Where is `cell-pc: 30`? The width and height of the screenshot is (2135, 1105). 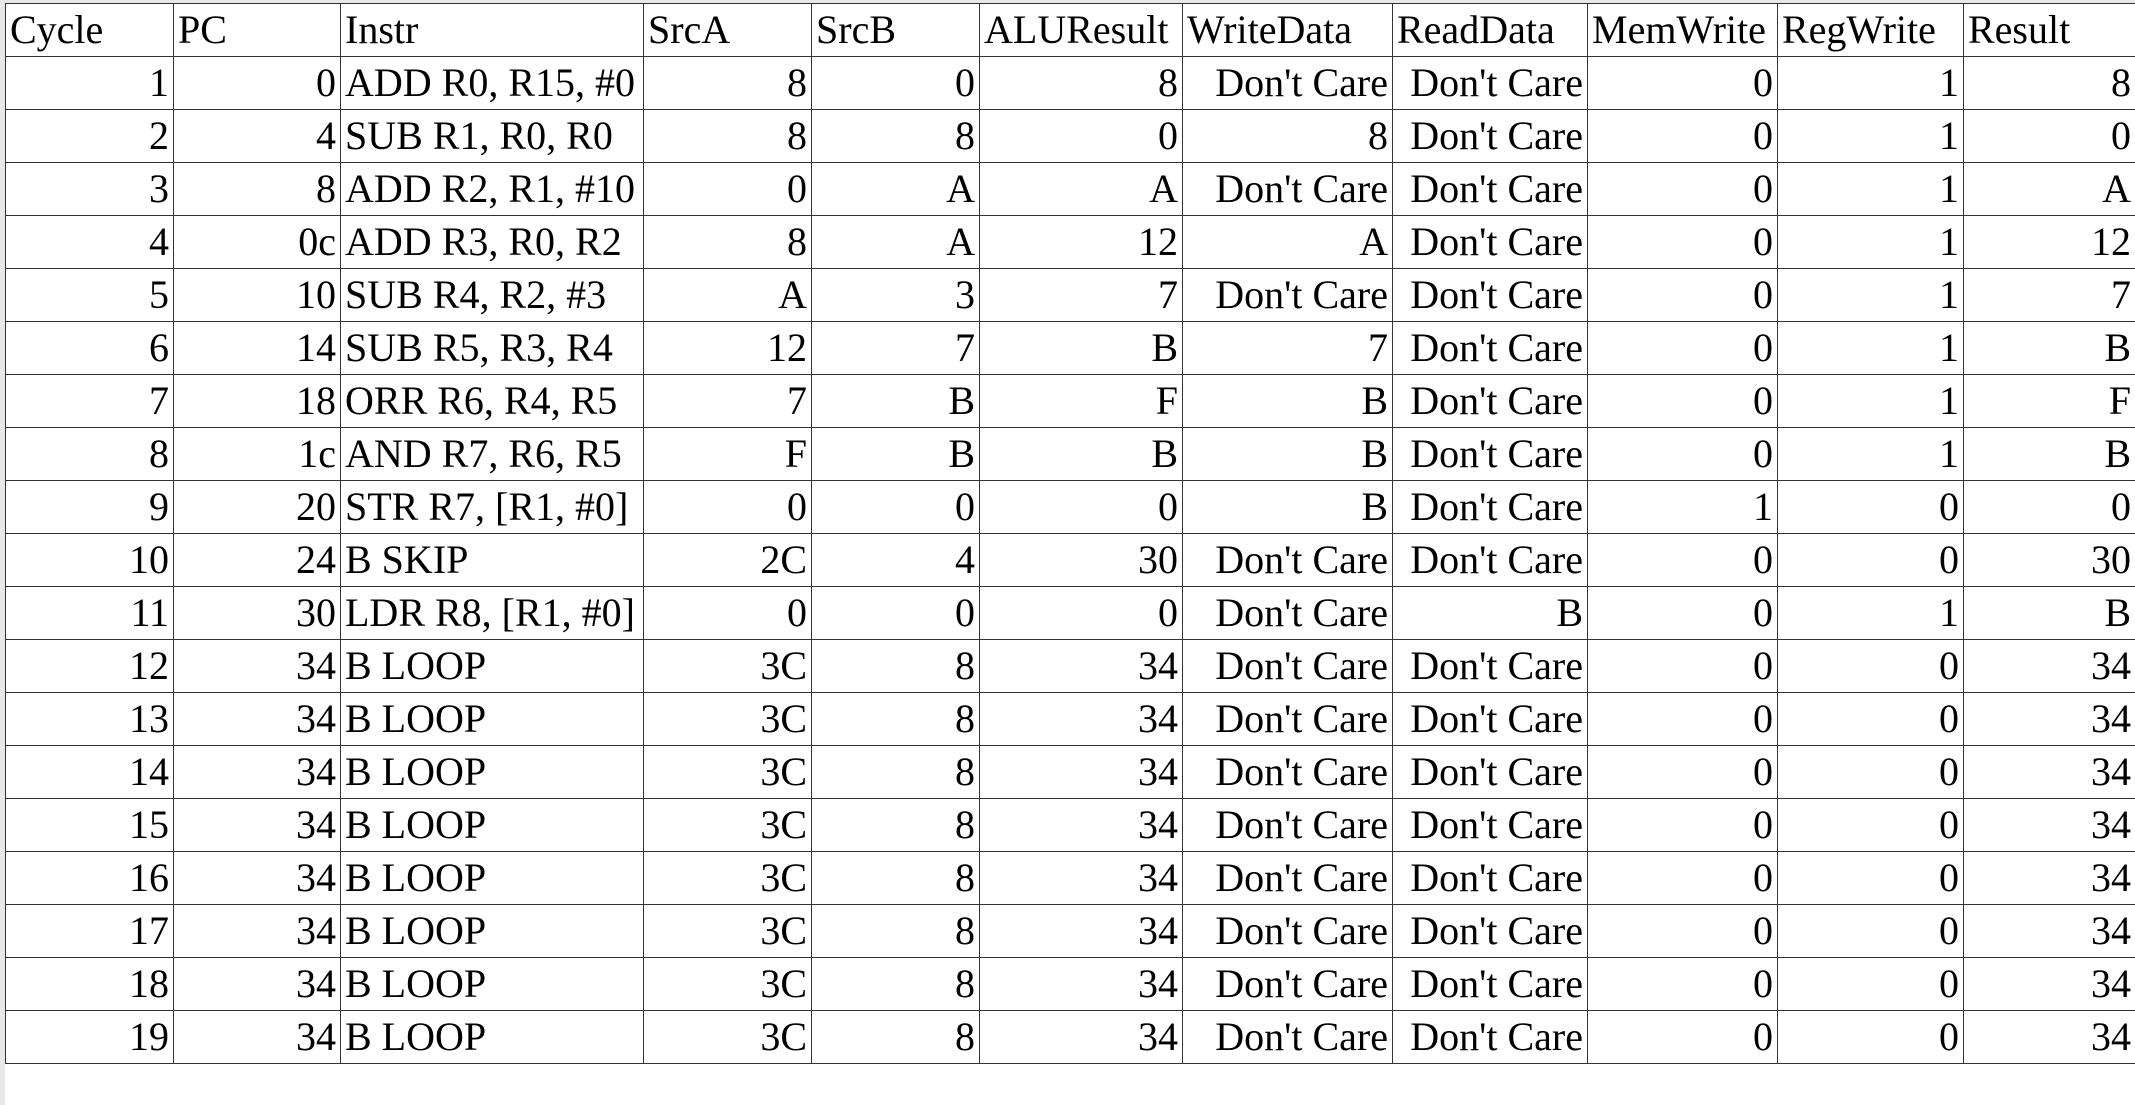 cell-pc: 30 is located at coordinates (257, 613).